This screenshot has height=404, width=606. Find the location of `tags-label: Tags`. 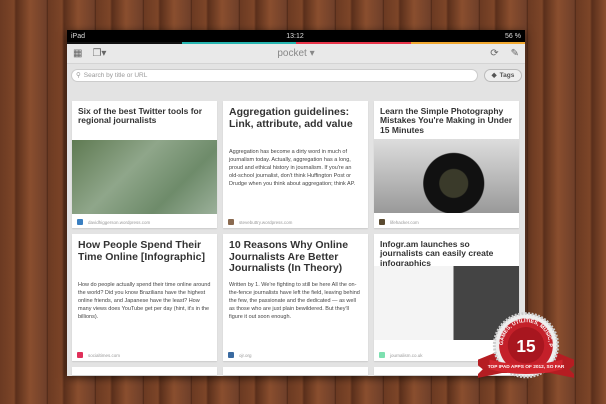

tags-label: Tags is located at coordinates (507, 75).